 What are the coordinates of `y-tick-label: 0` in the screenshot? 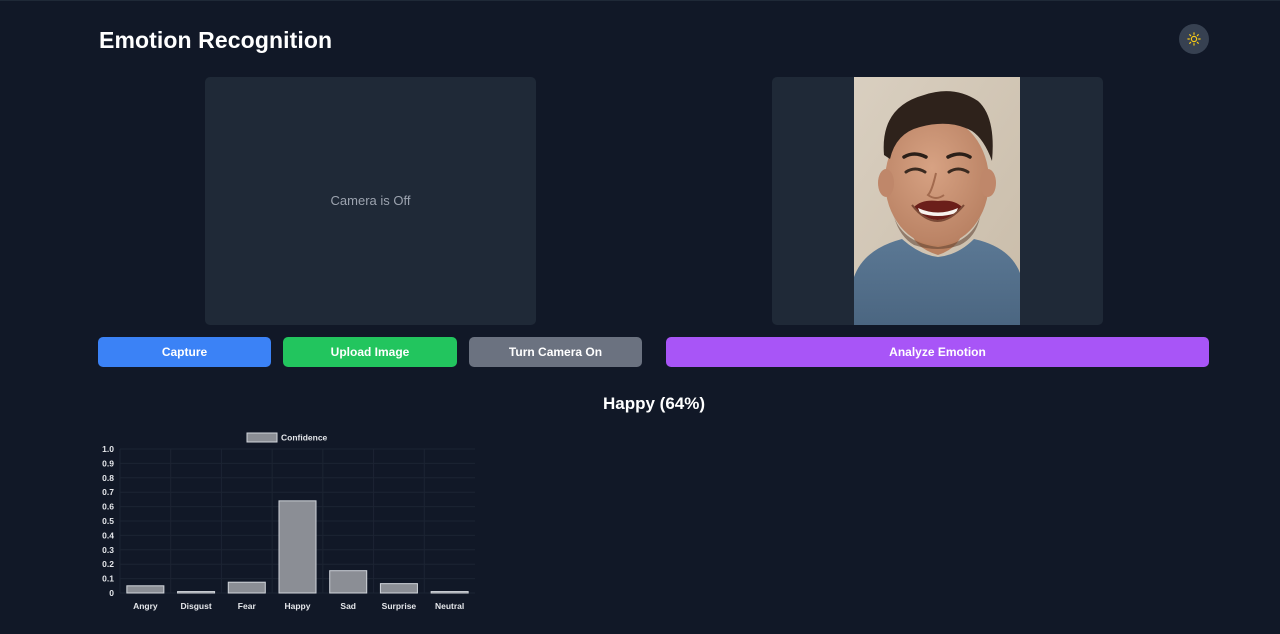 It's located at (111, 593).